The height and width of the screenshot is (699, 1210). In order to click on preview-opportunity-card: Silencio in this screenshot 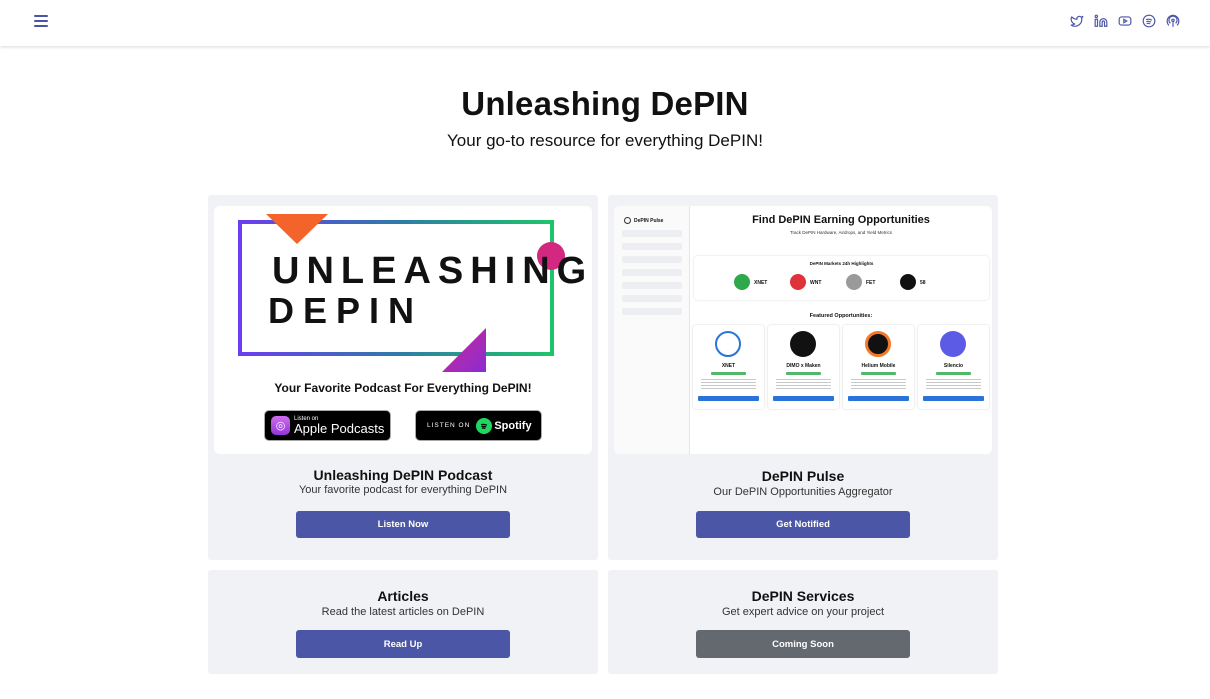, I will do `click(953, 367)`.